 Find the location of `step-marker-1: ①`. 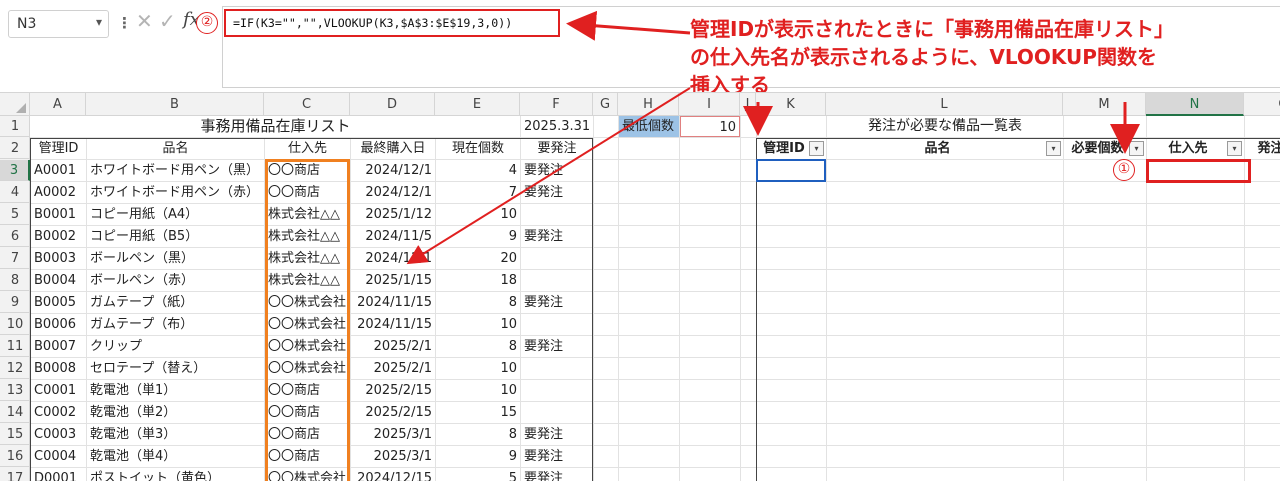

step-marker-1: ① is located at coordinates (1124, 170).